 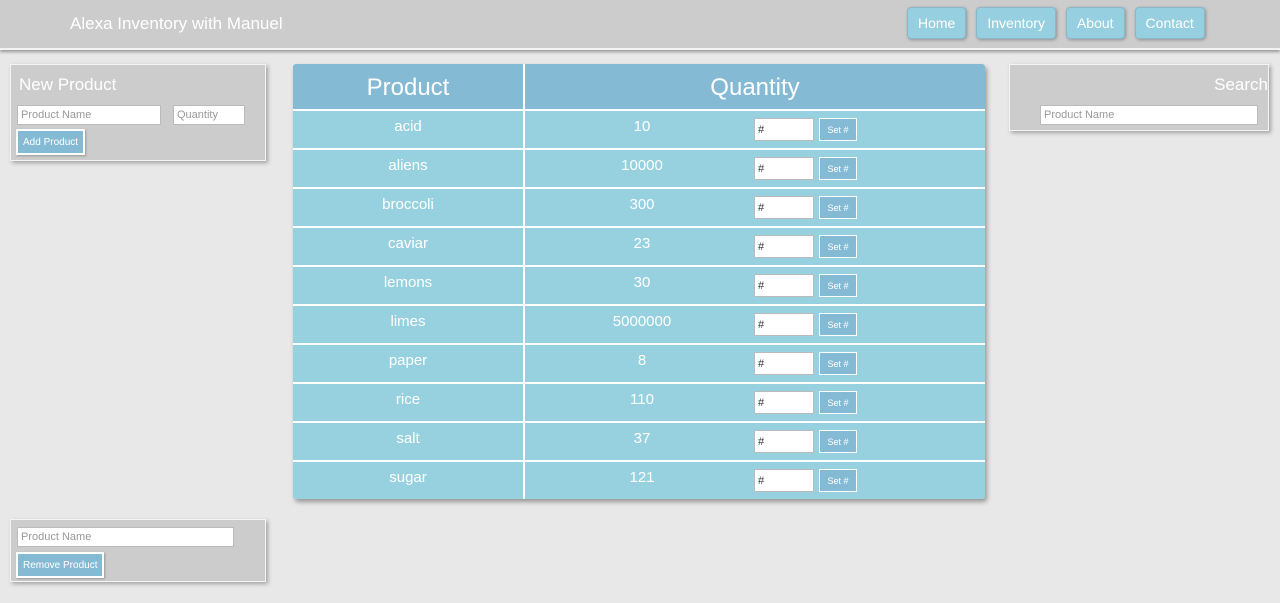 What do you see at coordinates (1016, 23) in the screenshot?
I see `nav-inventory-button: Inventory` at bounding box center [1016, 23].